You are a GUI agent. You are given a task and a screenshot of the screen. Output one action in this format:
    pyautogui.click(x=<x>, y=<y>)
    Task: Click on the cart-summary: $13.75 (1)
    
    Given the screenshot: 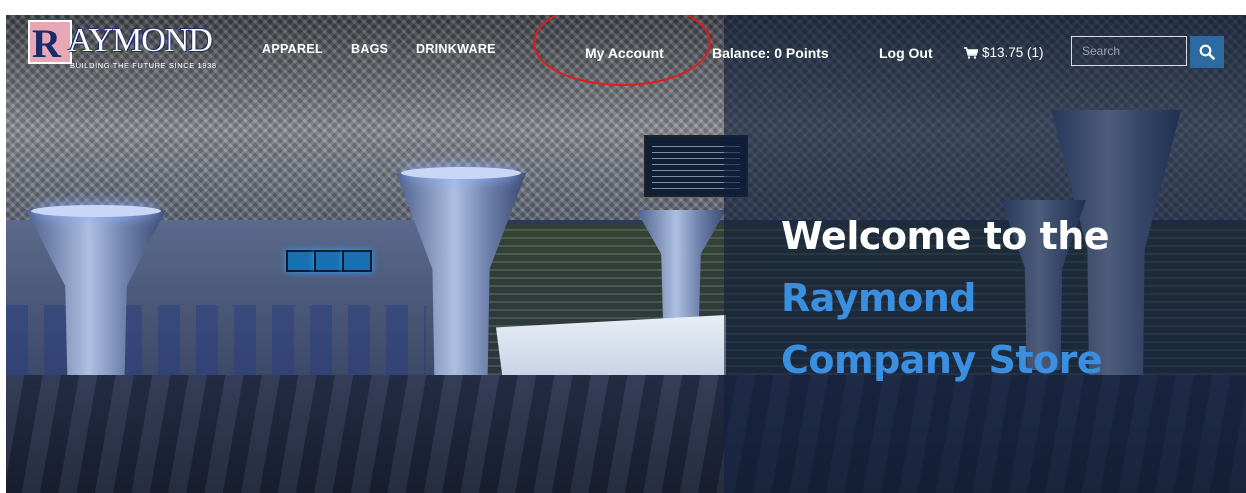 What is the action you would take?
    pyautogui.click(x=1013, y=52)
    